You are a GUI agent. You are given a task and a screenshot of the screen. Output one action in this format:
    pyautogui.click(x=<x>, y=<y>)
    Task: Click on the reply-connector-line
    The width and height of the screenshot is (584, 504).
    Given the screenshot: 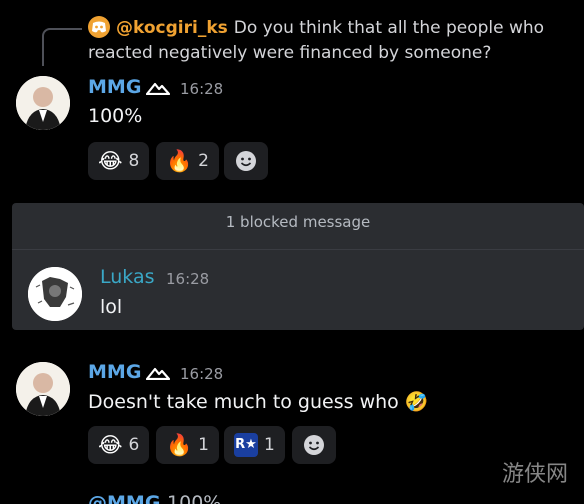 What is the action you would take?
    pyautogui.click(x=62, y=47)
    